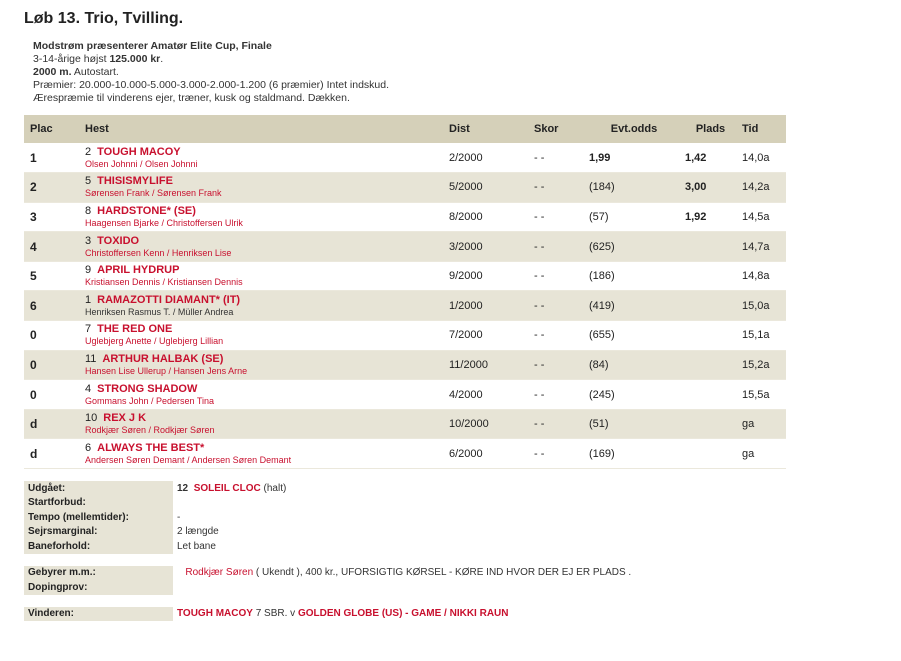 The image size is (901, 661). I want to click on info-row-doping: Dopingprov:, so click(405, 587).